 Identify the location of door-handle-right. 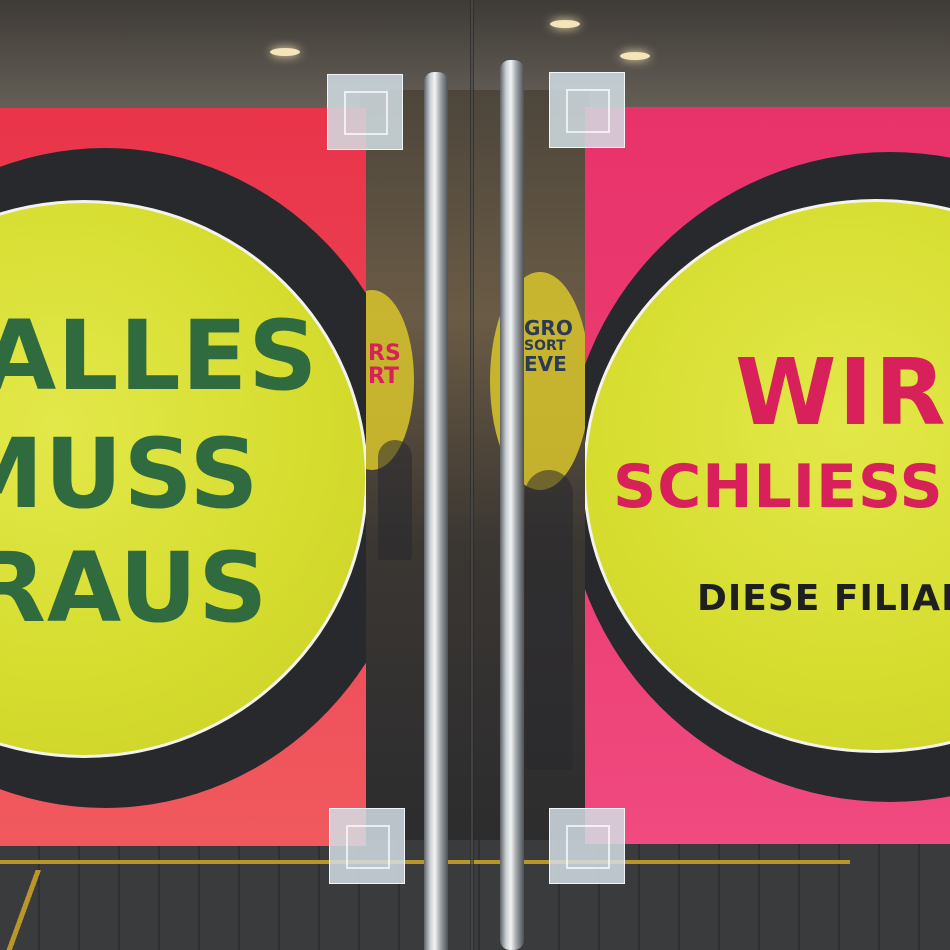
(512, 505).